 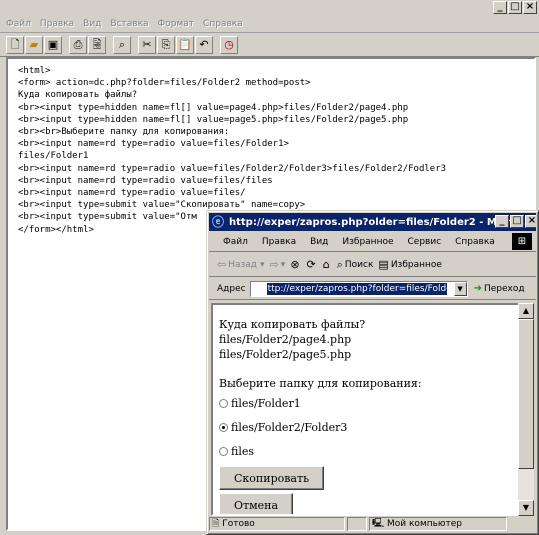 What do you see at coordinates (243, 451) in the screenshot?
I see `folder-option-label: files` at bounding box center [243, 451].